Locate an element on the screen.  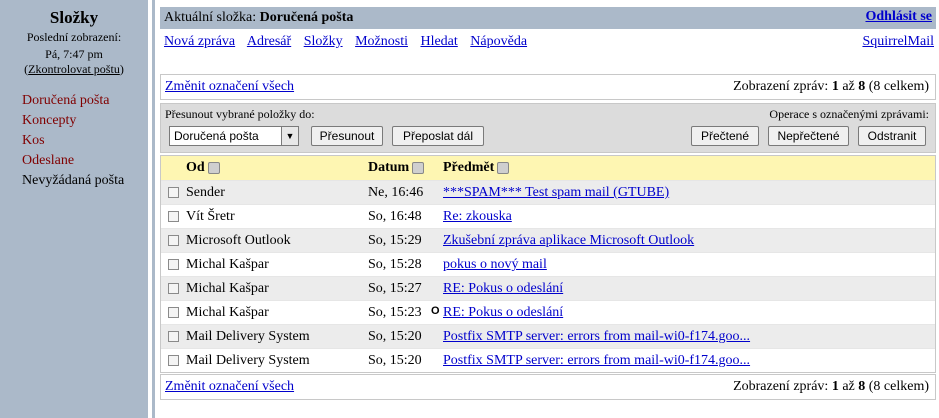
menu-addresses: Adresář is located at coordinates (269, 41).